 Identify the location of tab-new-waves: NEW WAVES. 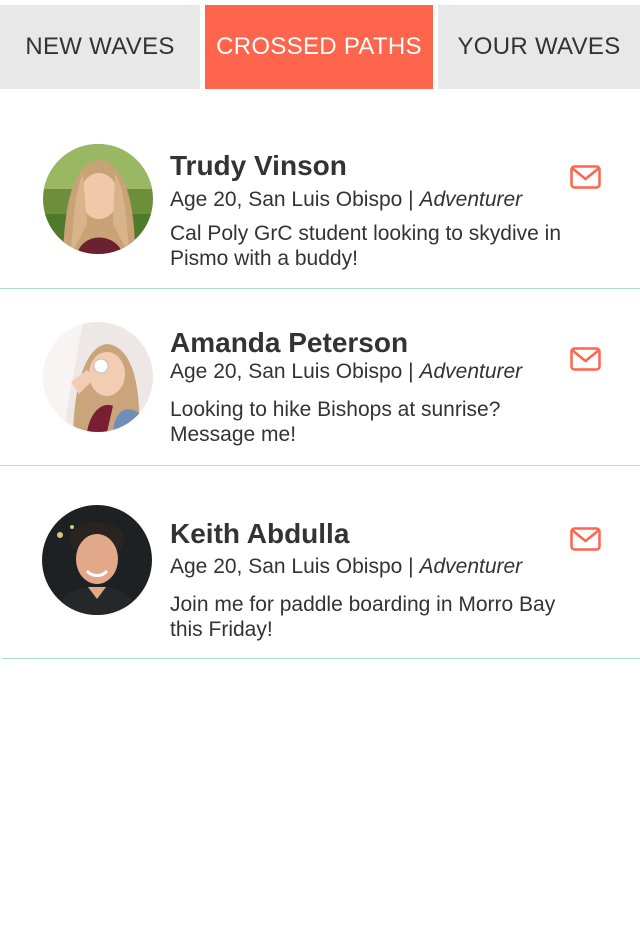
(100, 47).